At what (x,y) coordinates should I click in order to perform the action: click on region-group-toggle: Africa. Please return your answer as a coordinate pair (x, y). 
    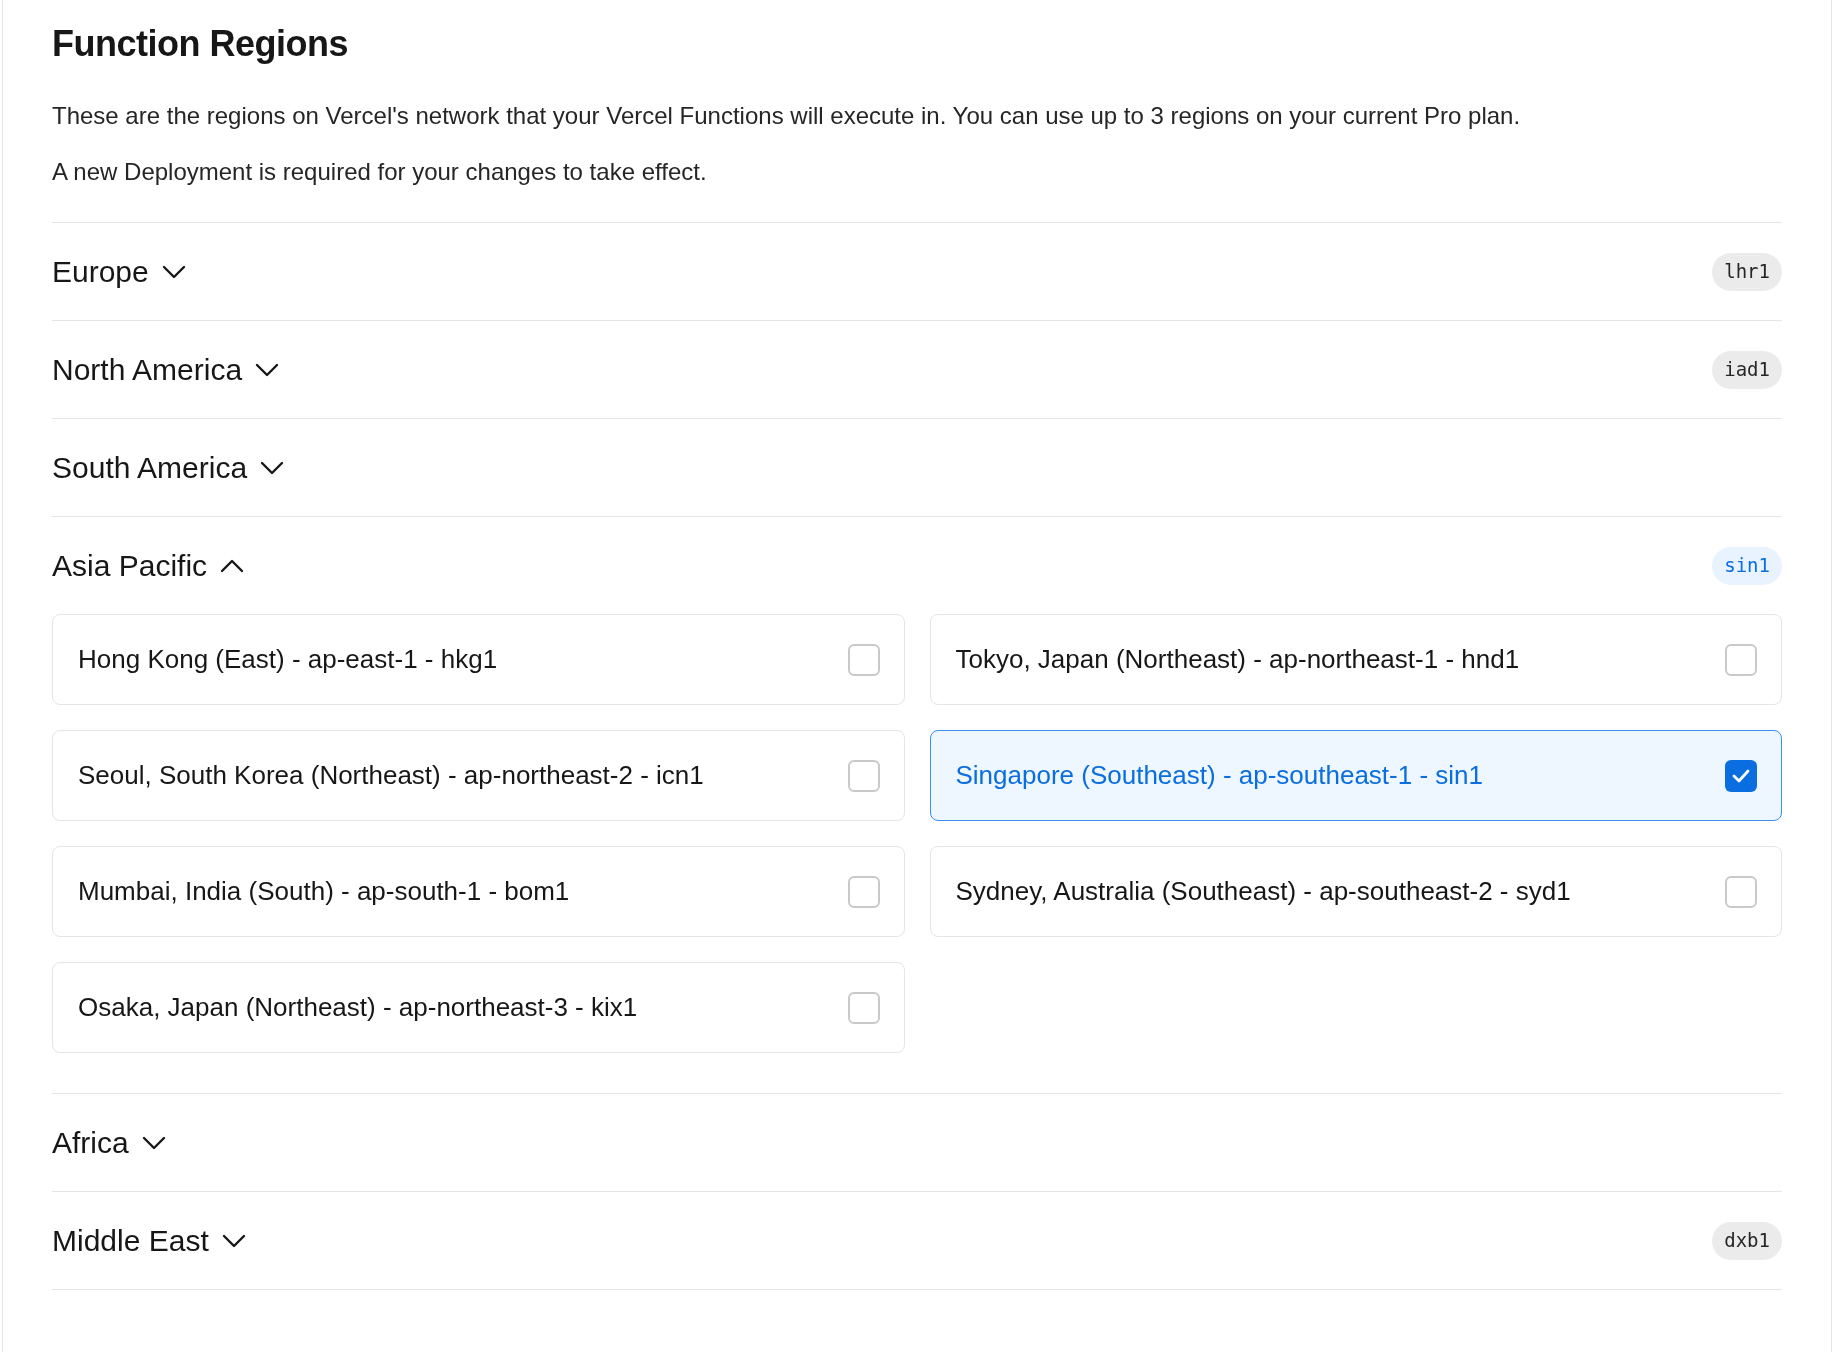
    Looking at the image, I should click on (109, 1142).